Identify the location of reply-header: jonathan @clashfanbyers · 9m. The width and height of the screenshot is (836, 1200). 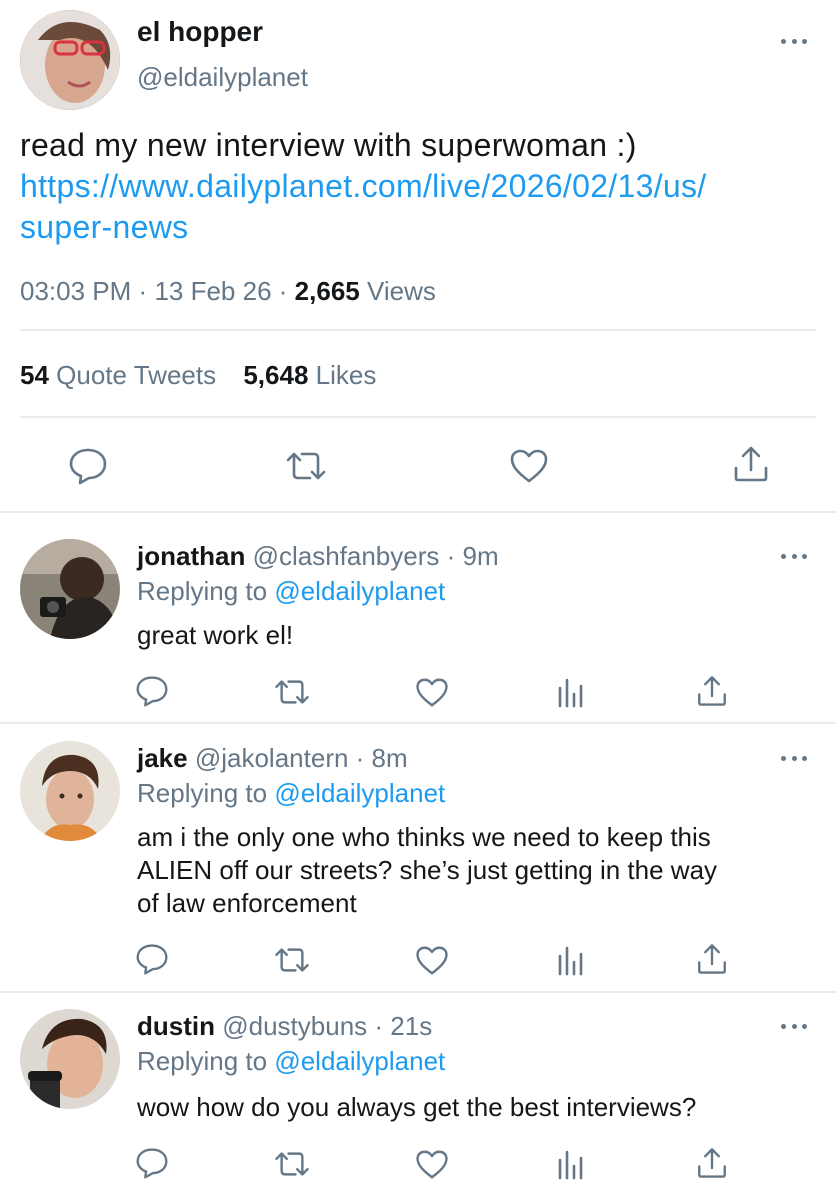
(318, 556).